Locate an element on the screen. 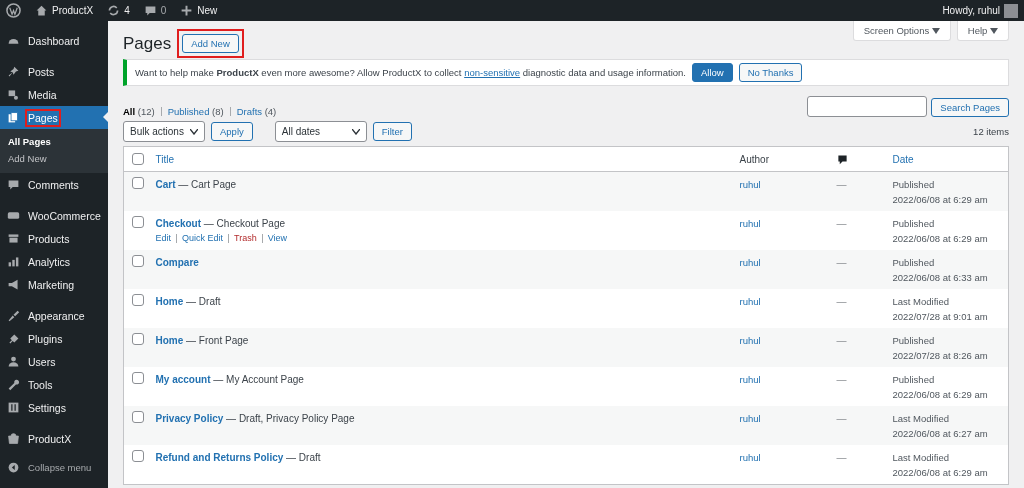 The image size is (1024, 488). sidebar-item: Users is located at coordinates (54, 361).